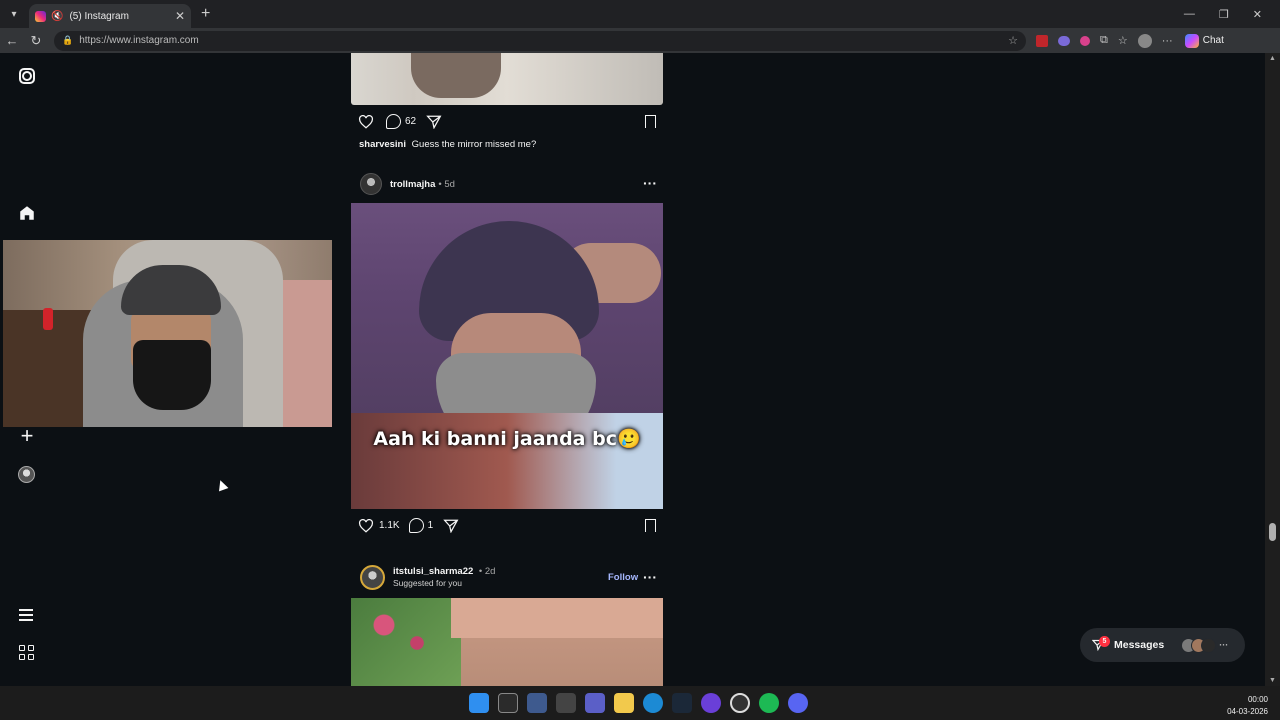  I want to click on post2-meme-text: Aah ki banni jaanda bc🥲, so click(507, 439).